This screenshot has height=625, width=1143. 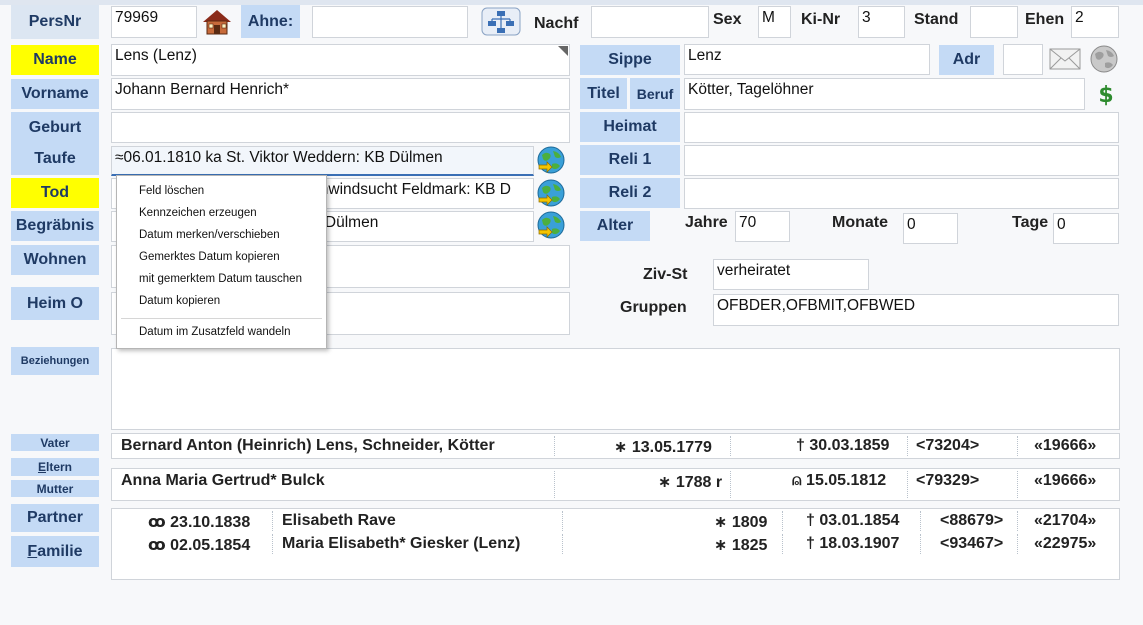 I want to click on sippe-field: Lenz, so click(x=807, y=59).